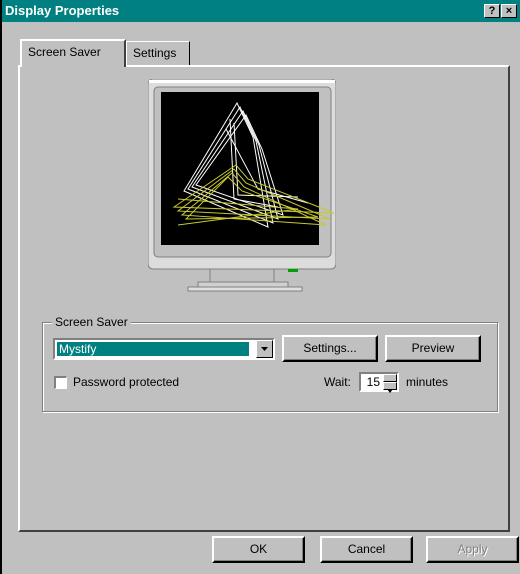  Describe the element at coordinates (62, 10) in the screenshot. I see `window-title: Display Properties` at that location.